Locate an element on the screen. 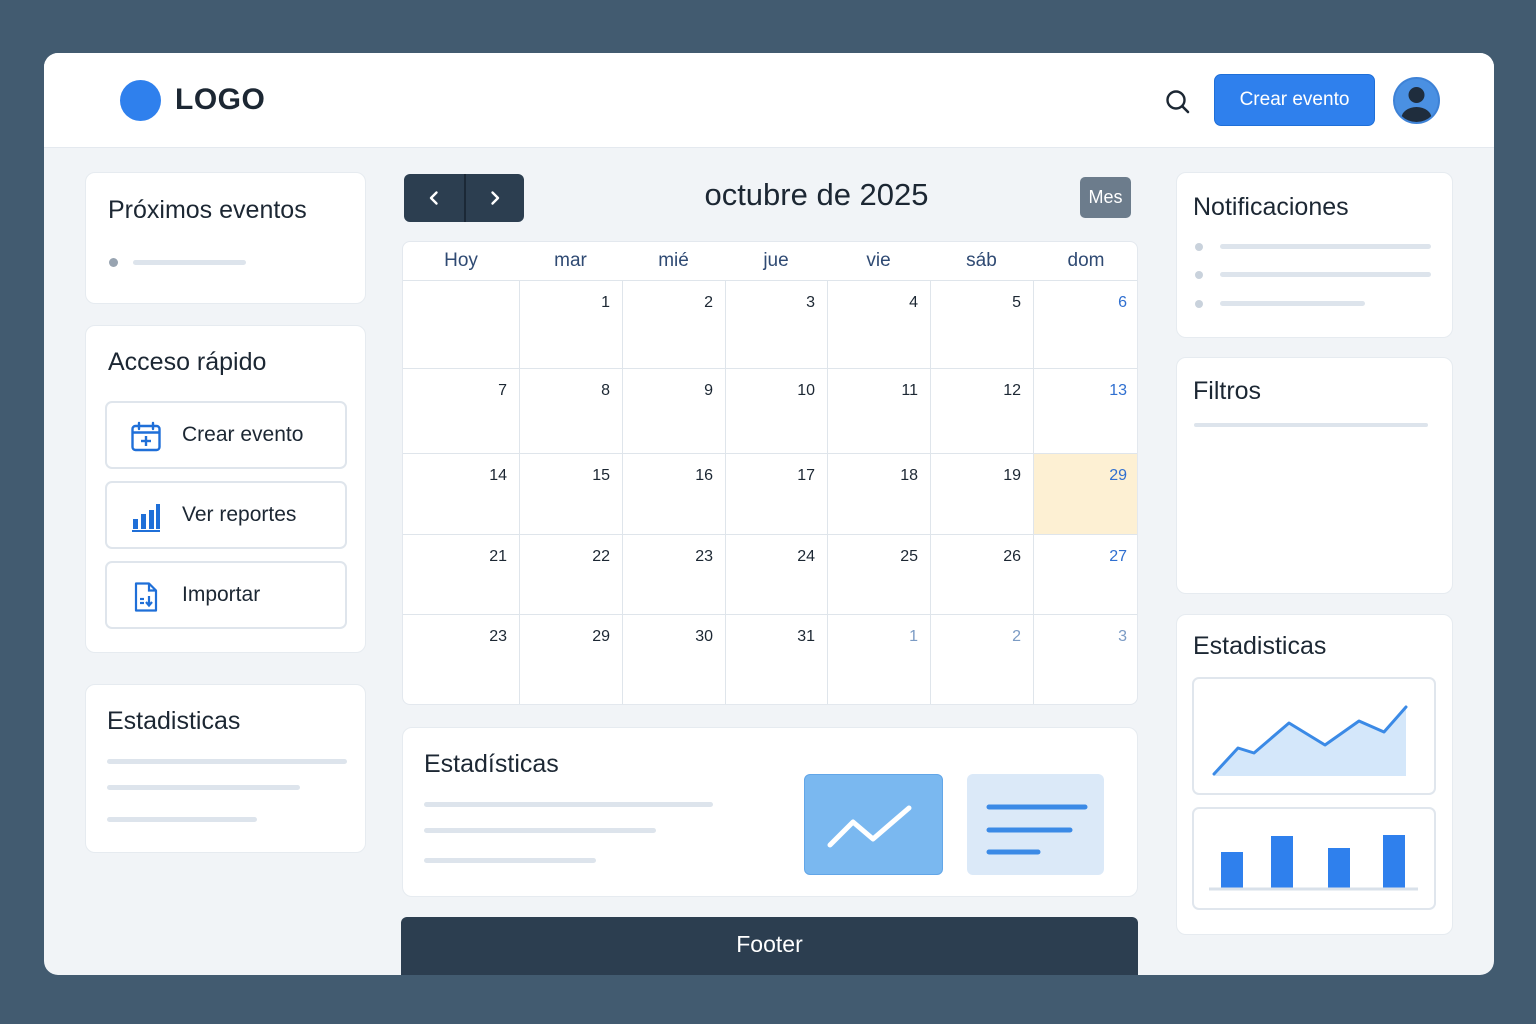 Image resolution: width=1536 pixels, height=1024 pixels. day-number: 9 is located at coordinates (708, 390).